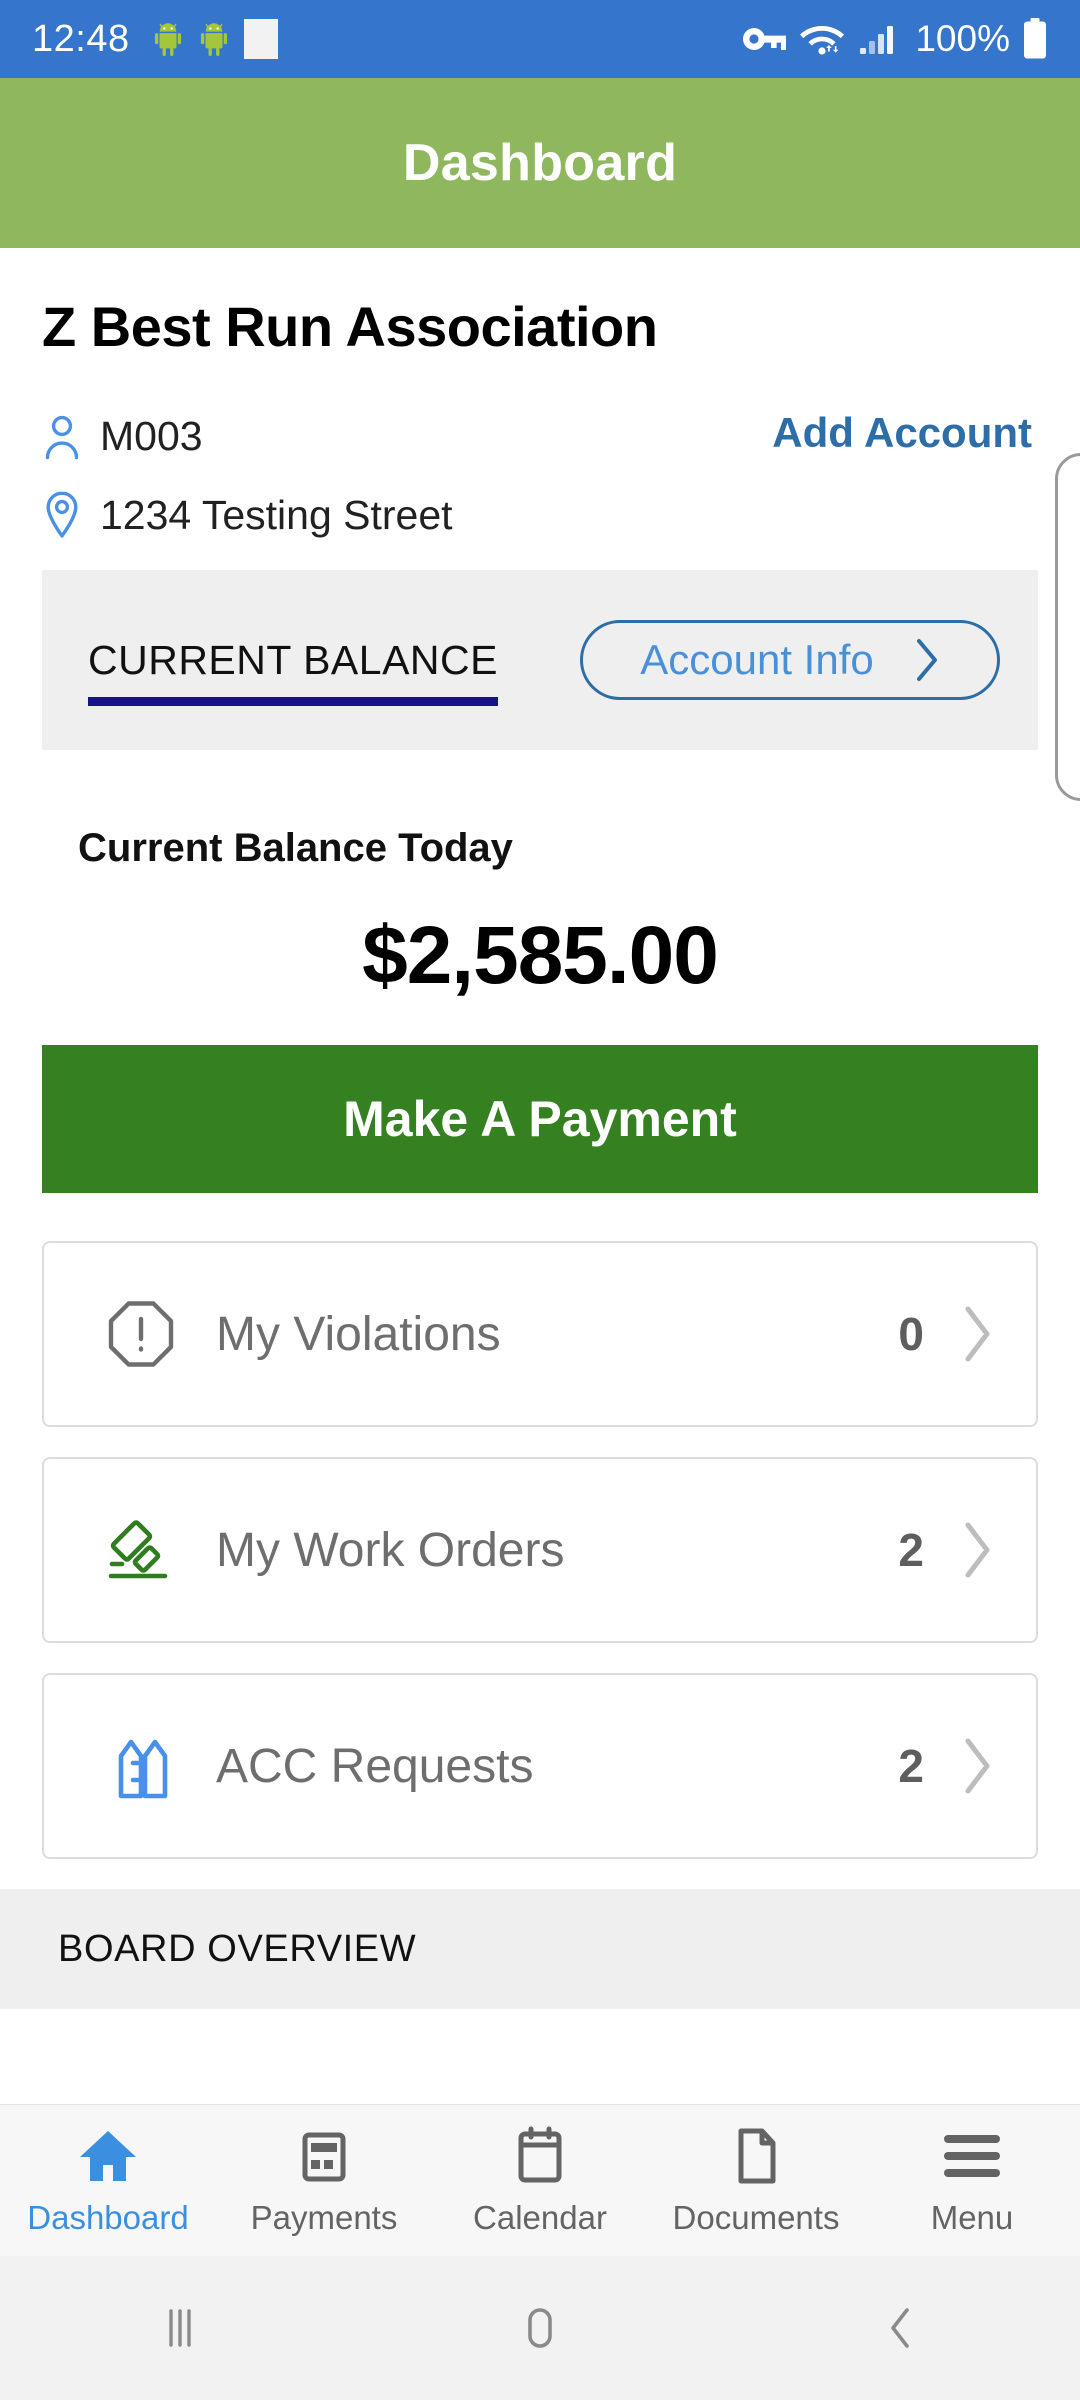  I want to click on nav-item-label: Payments, so click(324, 2217).